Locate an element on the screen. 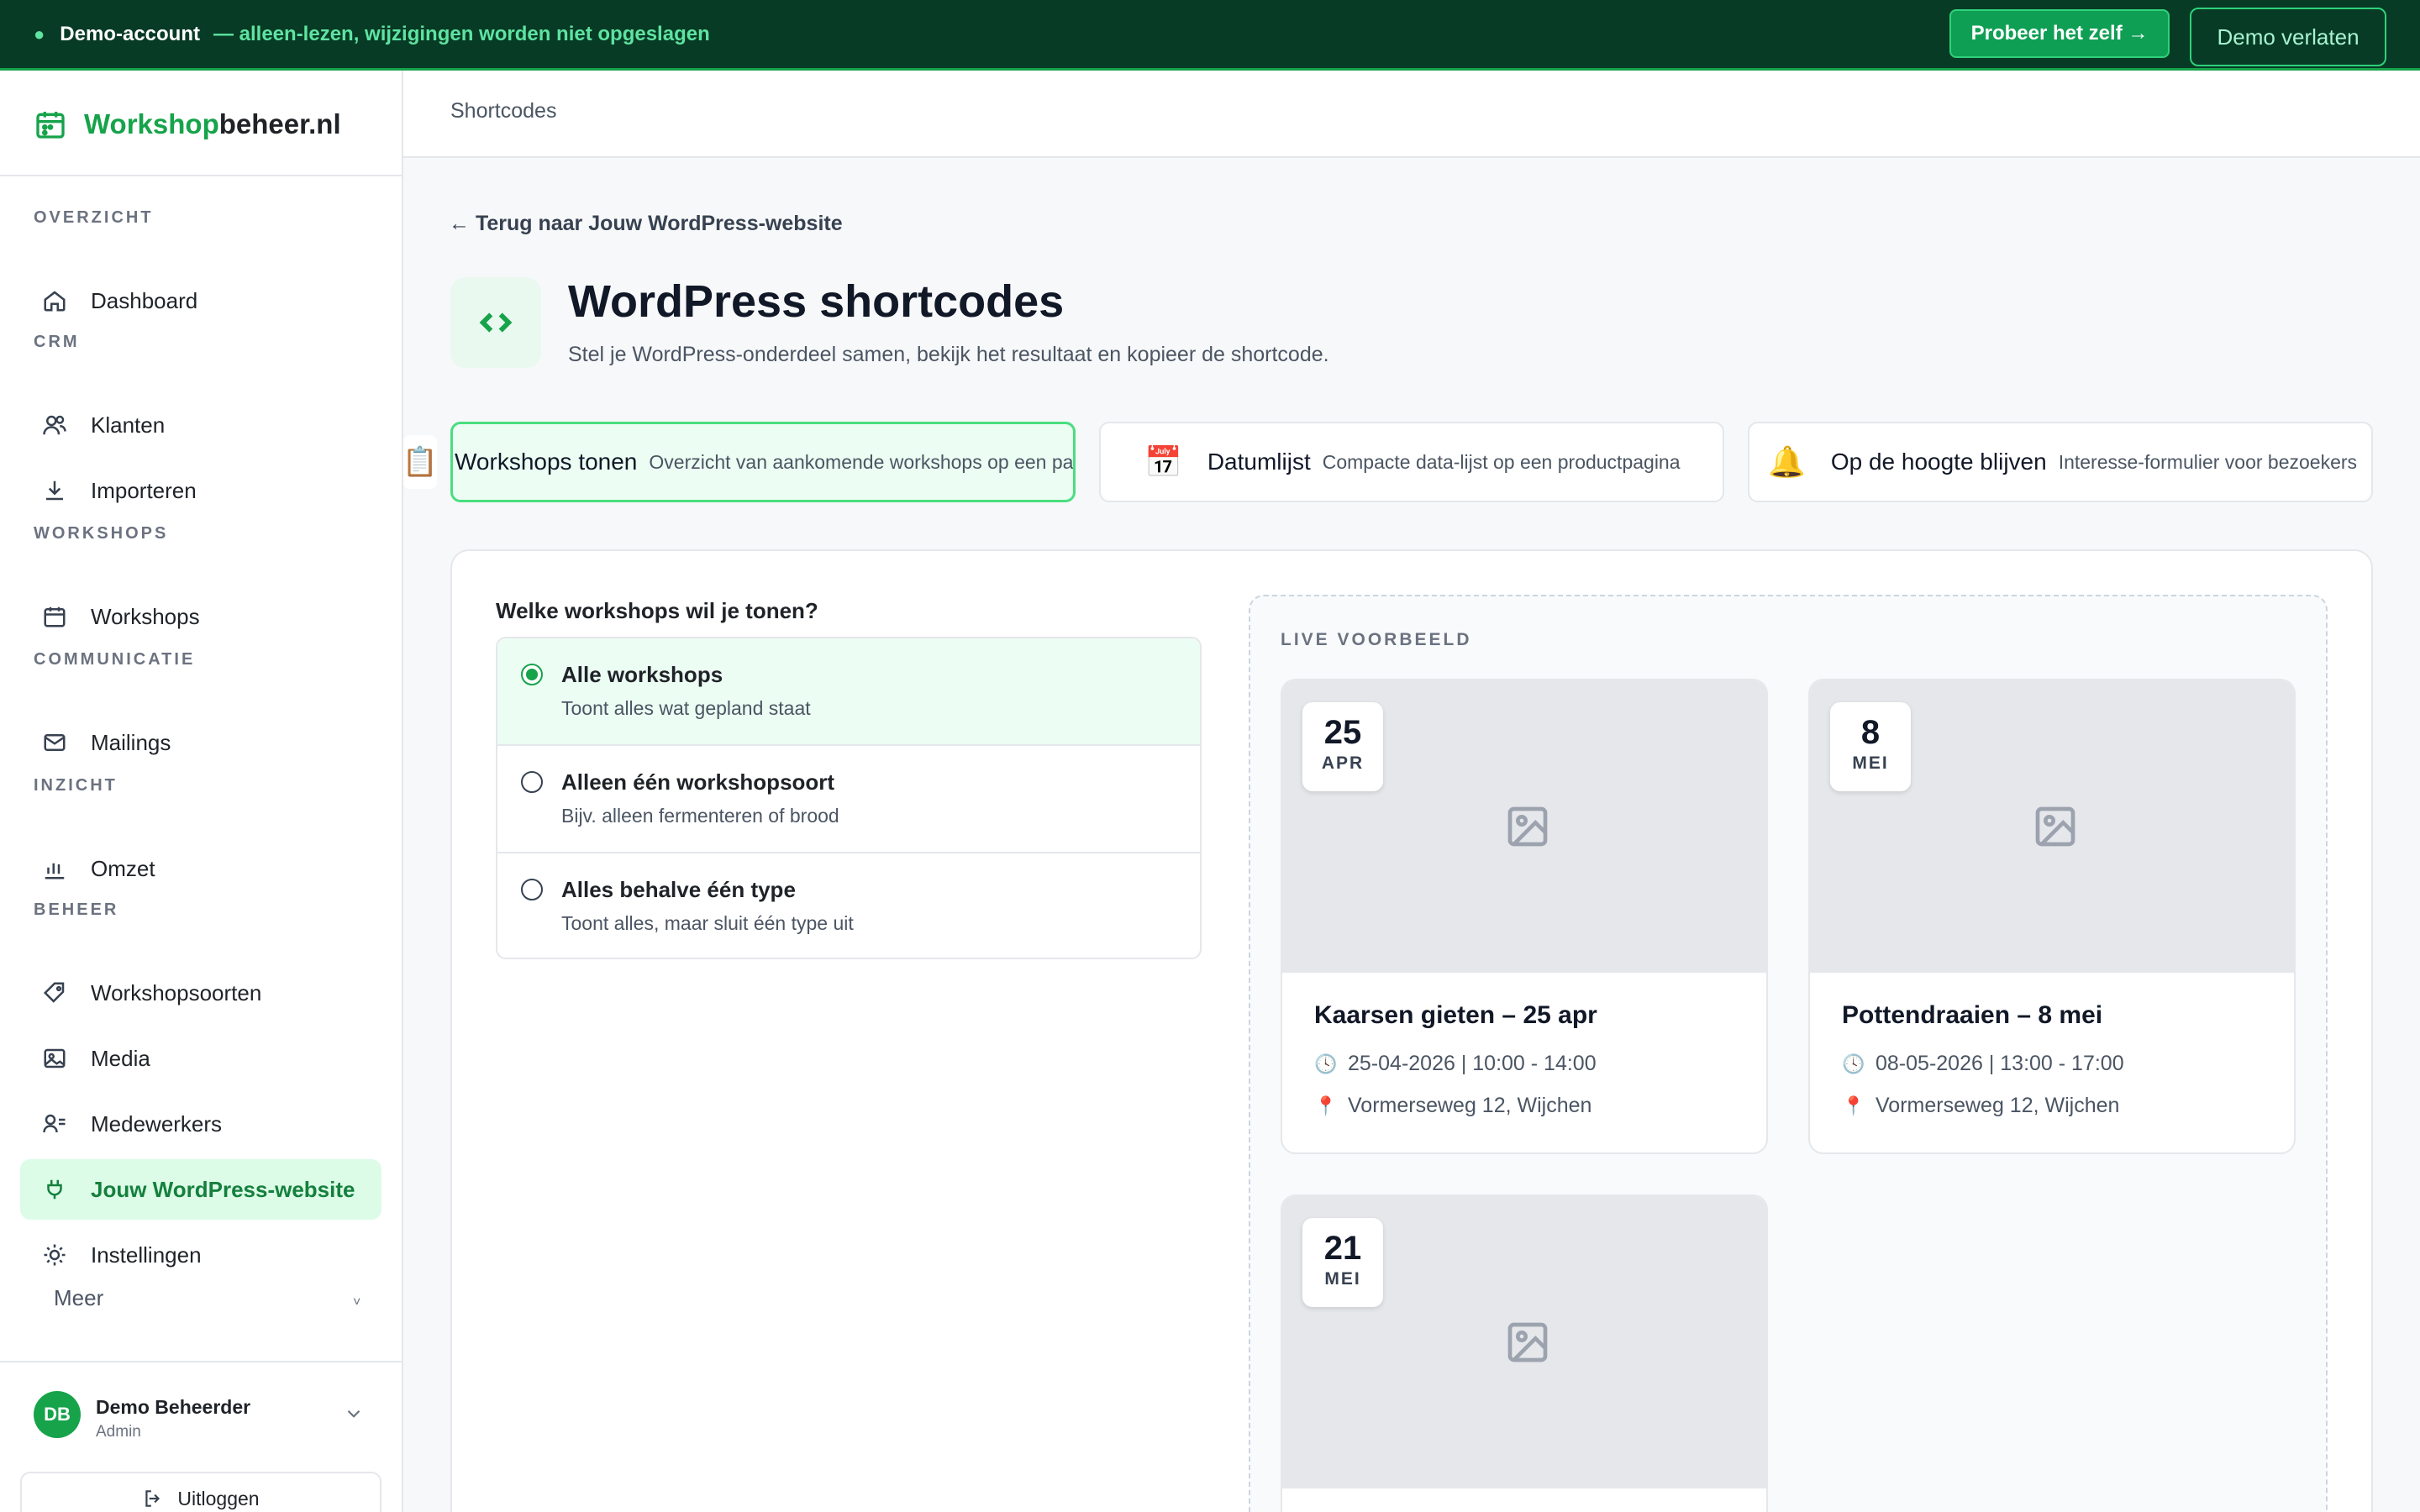  user-role: Admin is located at coordinates (118, 1432).